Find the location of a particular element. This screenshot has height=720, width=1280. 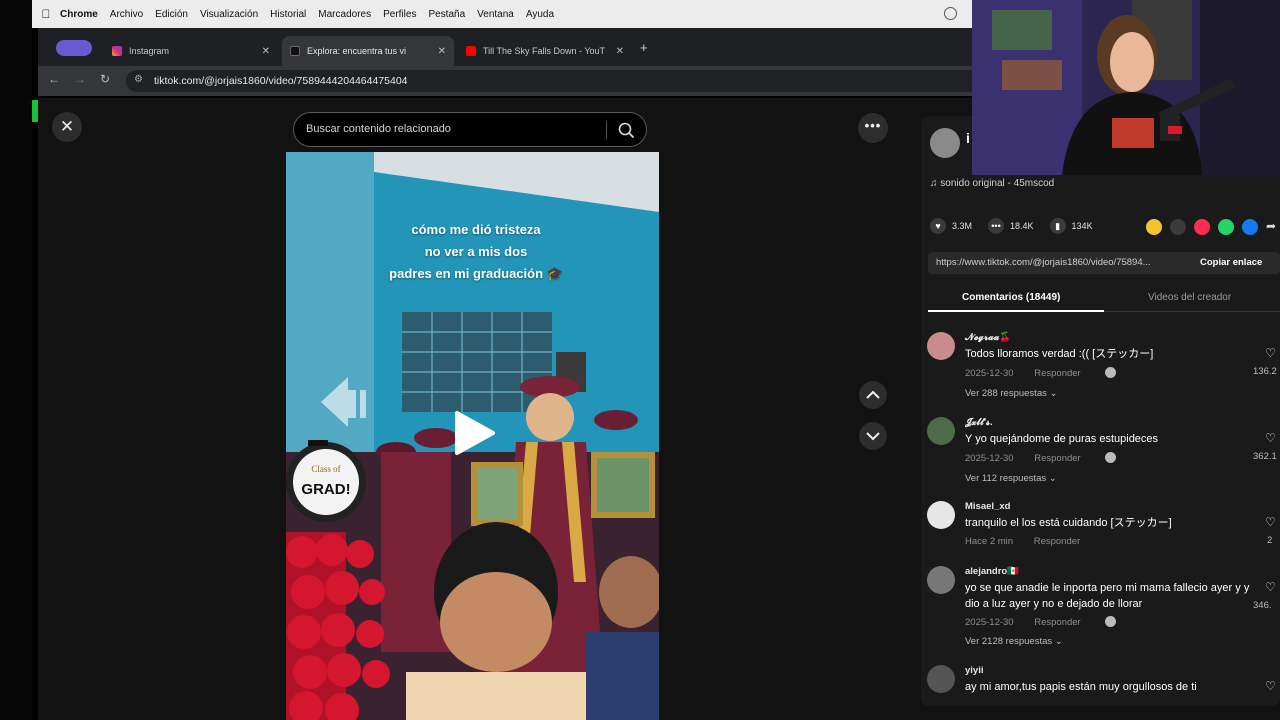

menu-perfiles: Perfiles is located at coordinates (399, 14).